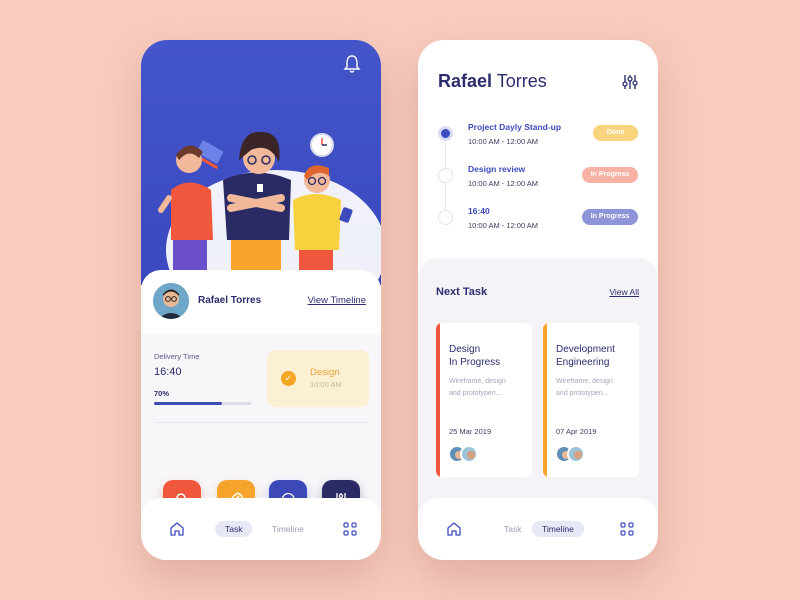 The image size is (800, 600). Describe the element at coordinates (326, 384) in the screenshot. I see `current-task-time: 10:00 AM` at that location.